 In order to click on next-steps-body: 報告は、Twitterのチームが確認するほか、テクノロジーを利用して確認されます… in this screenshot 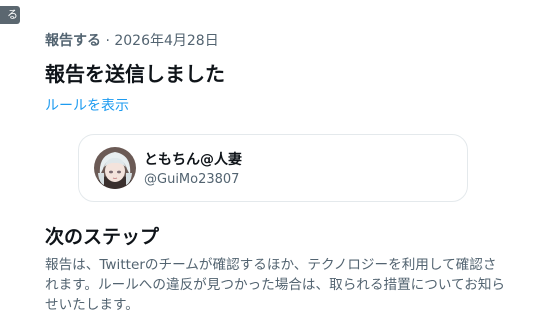, I will do `click(275, 285)`.